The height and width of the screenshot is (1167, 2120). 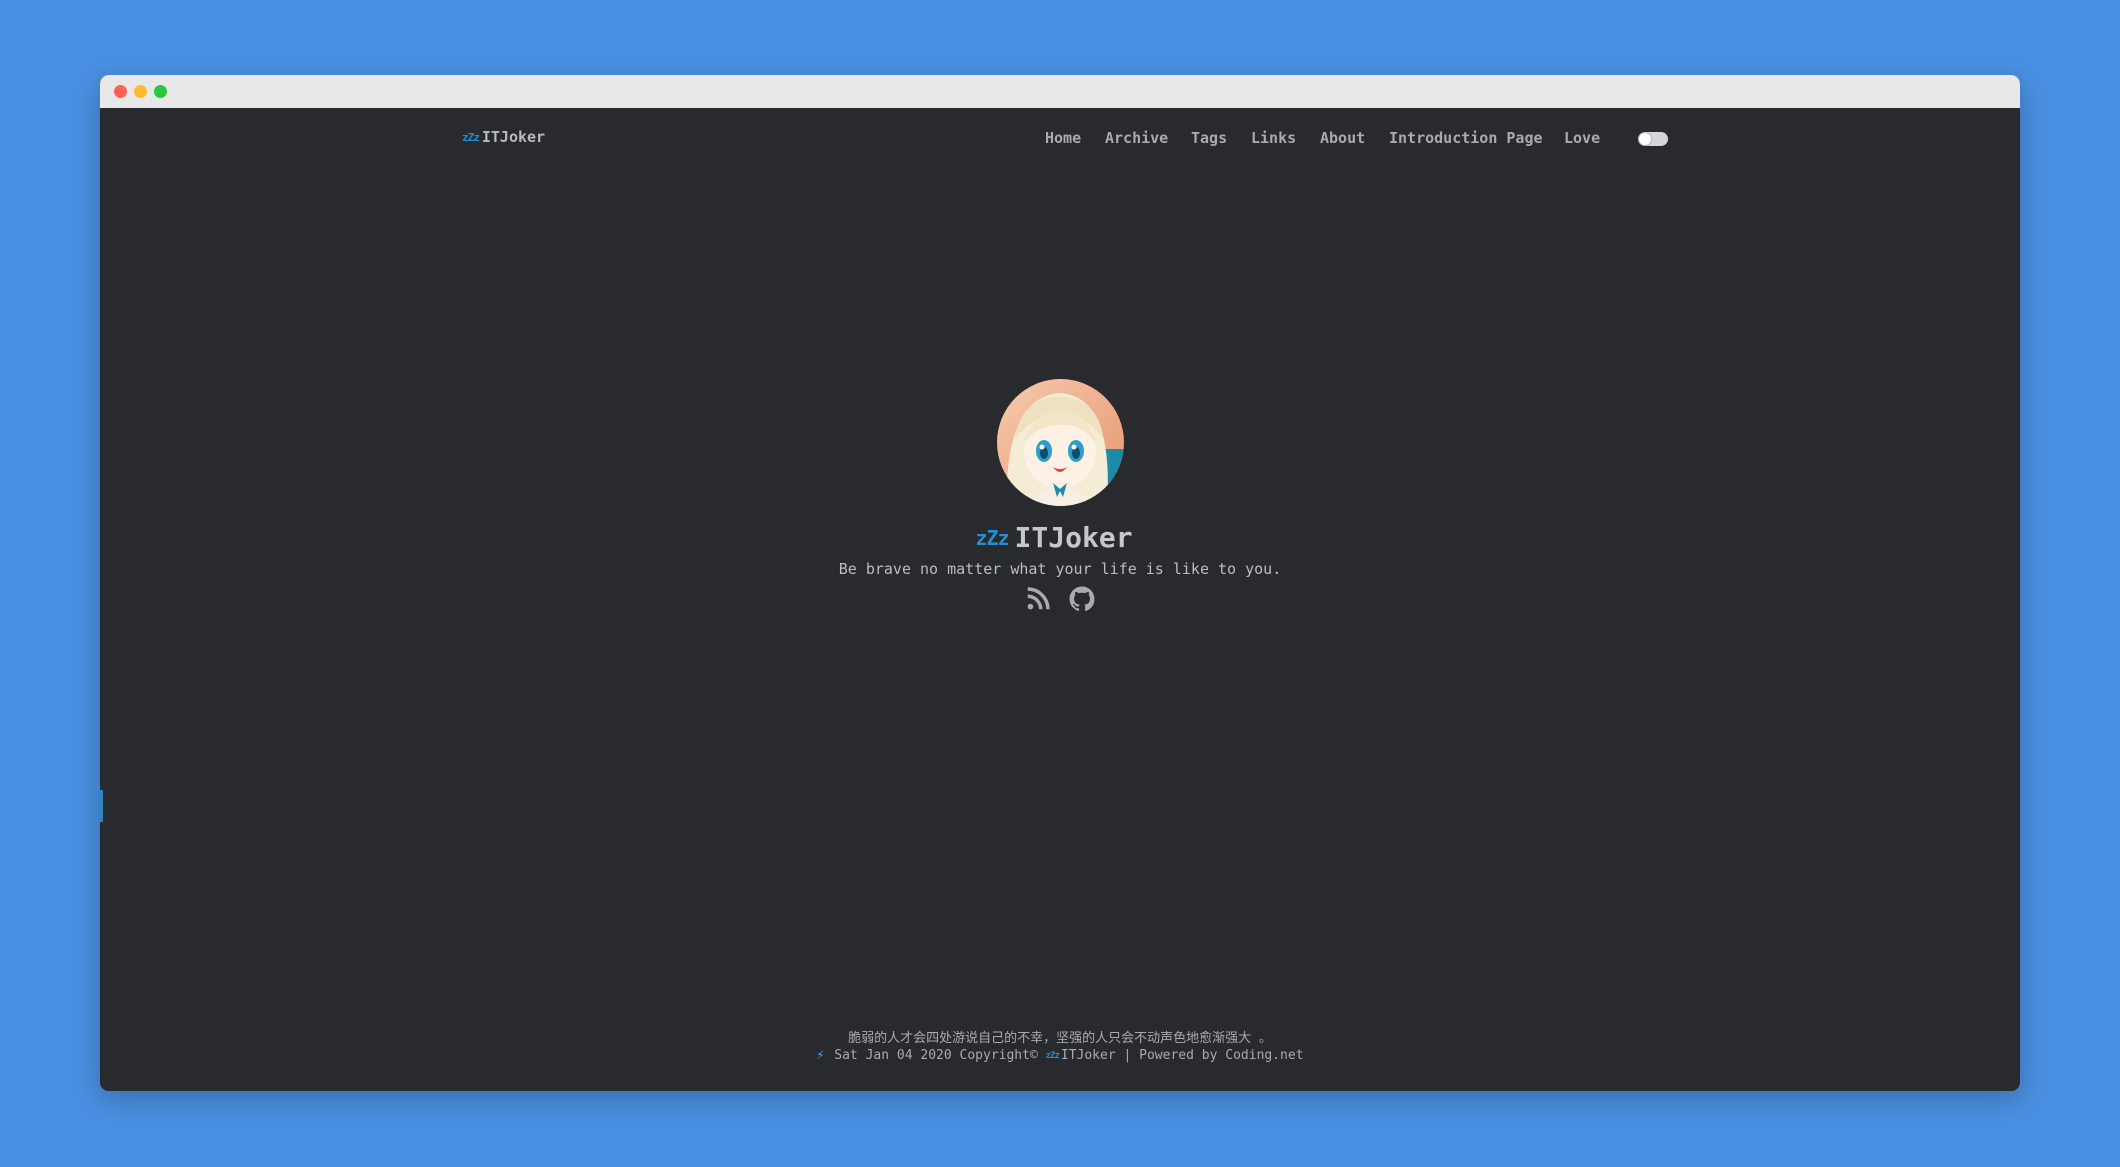 I want to click on maximize-window-button, so click(x=160, y=91).